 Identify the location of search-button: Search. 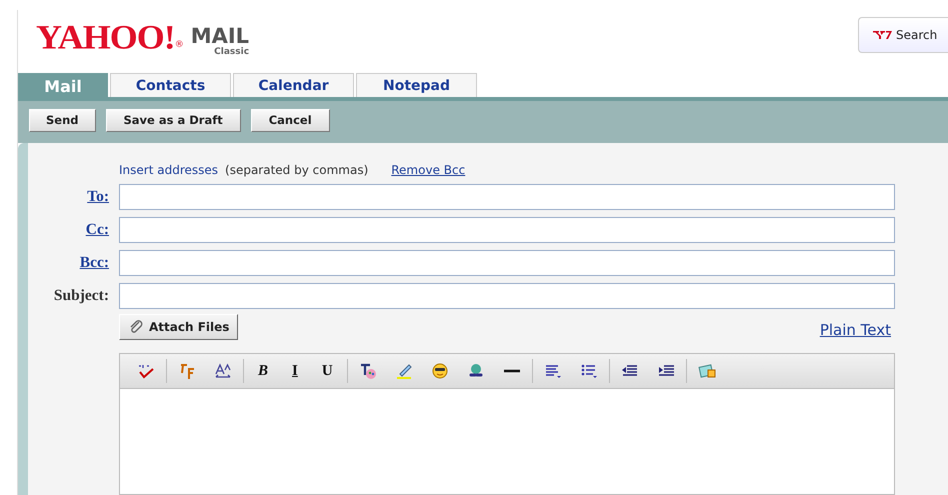
(903, 35).